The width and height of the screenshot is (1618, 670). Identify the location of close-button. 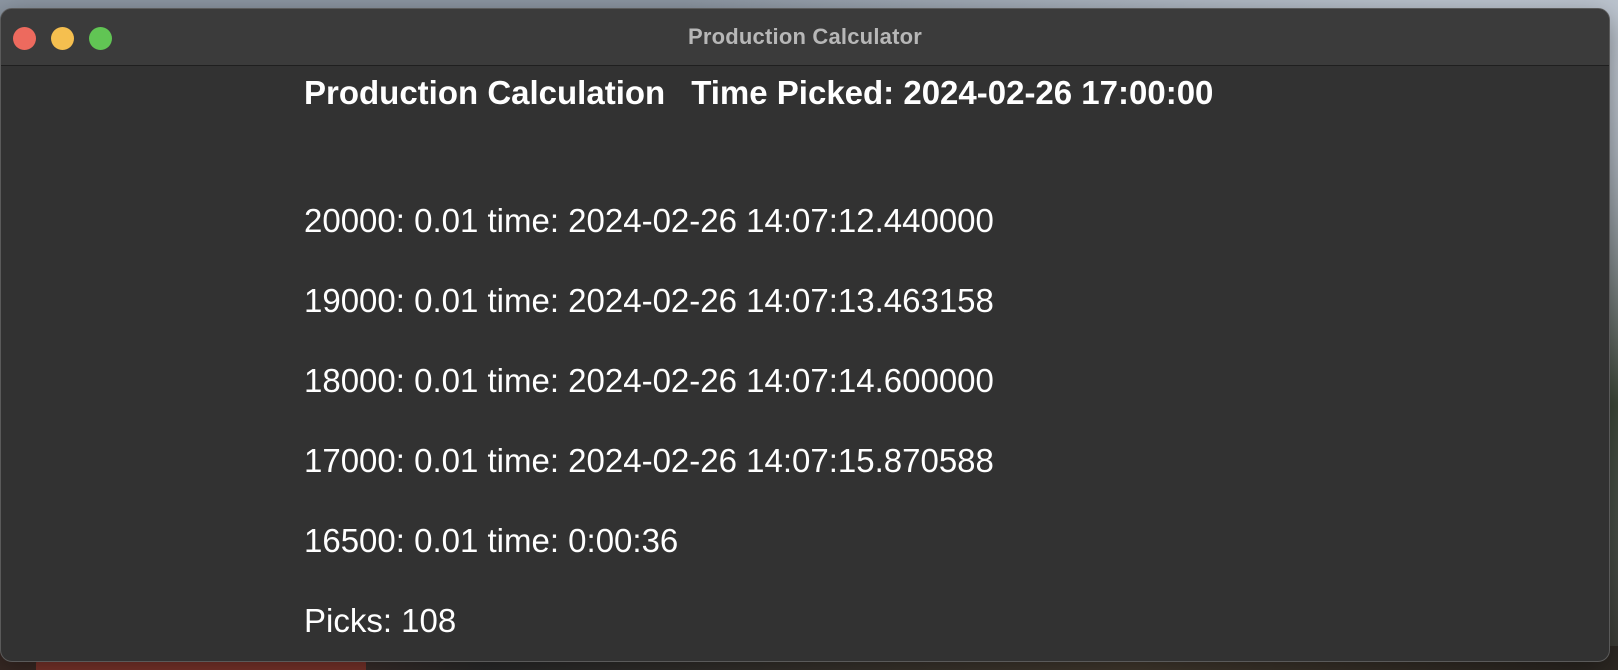
(24, 38).